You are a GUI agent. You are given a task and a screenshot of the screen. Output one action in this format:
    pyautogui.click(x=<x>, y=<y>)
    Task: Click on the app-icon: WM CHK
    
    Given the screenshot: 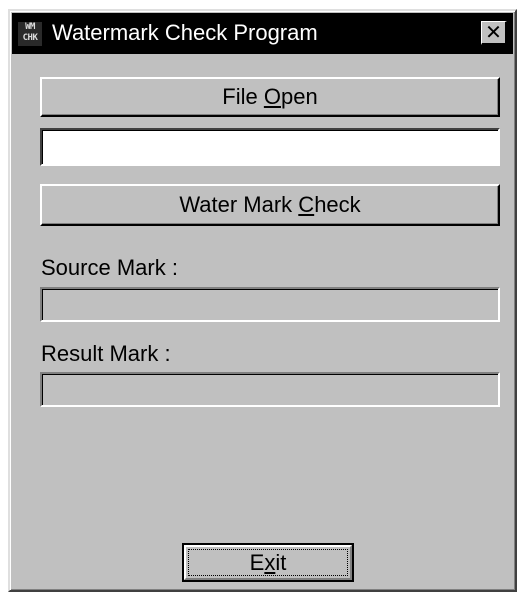 What is the action you would take?
    pyautogui.click(x=30, y=34)
    